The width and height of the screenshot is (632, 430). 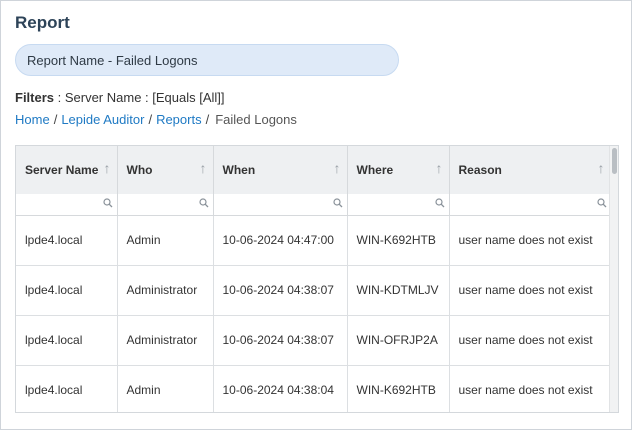 What do you see at coordinates (280, 204) in the screenshot?
I see `filter-input-when` at bounding box center [280, 204].